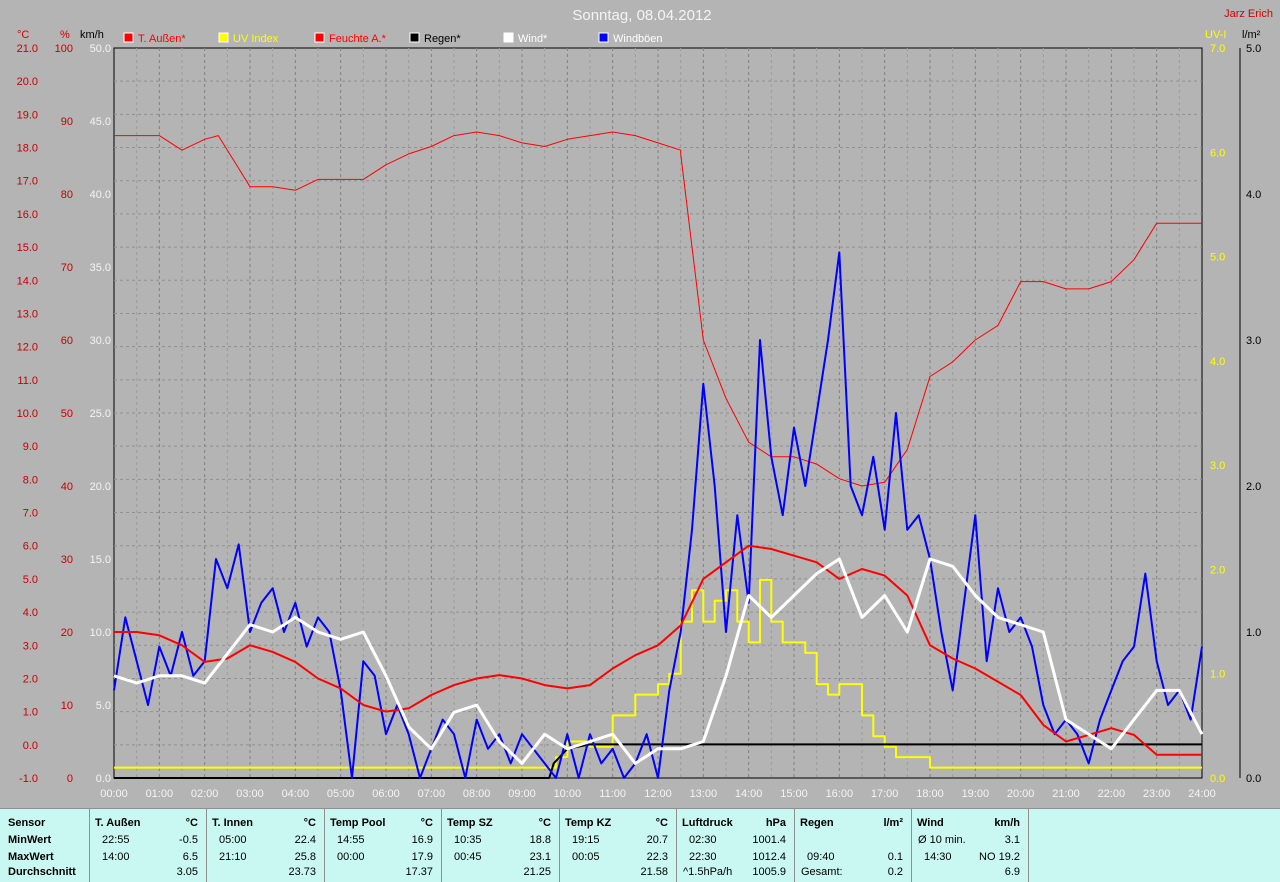 This screenshot has width=1280, height=882. Describe the element at coordinates (432, 794) in the screenshot. I see `time-tick-label: 07:00` at that location.